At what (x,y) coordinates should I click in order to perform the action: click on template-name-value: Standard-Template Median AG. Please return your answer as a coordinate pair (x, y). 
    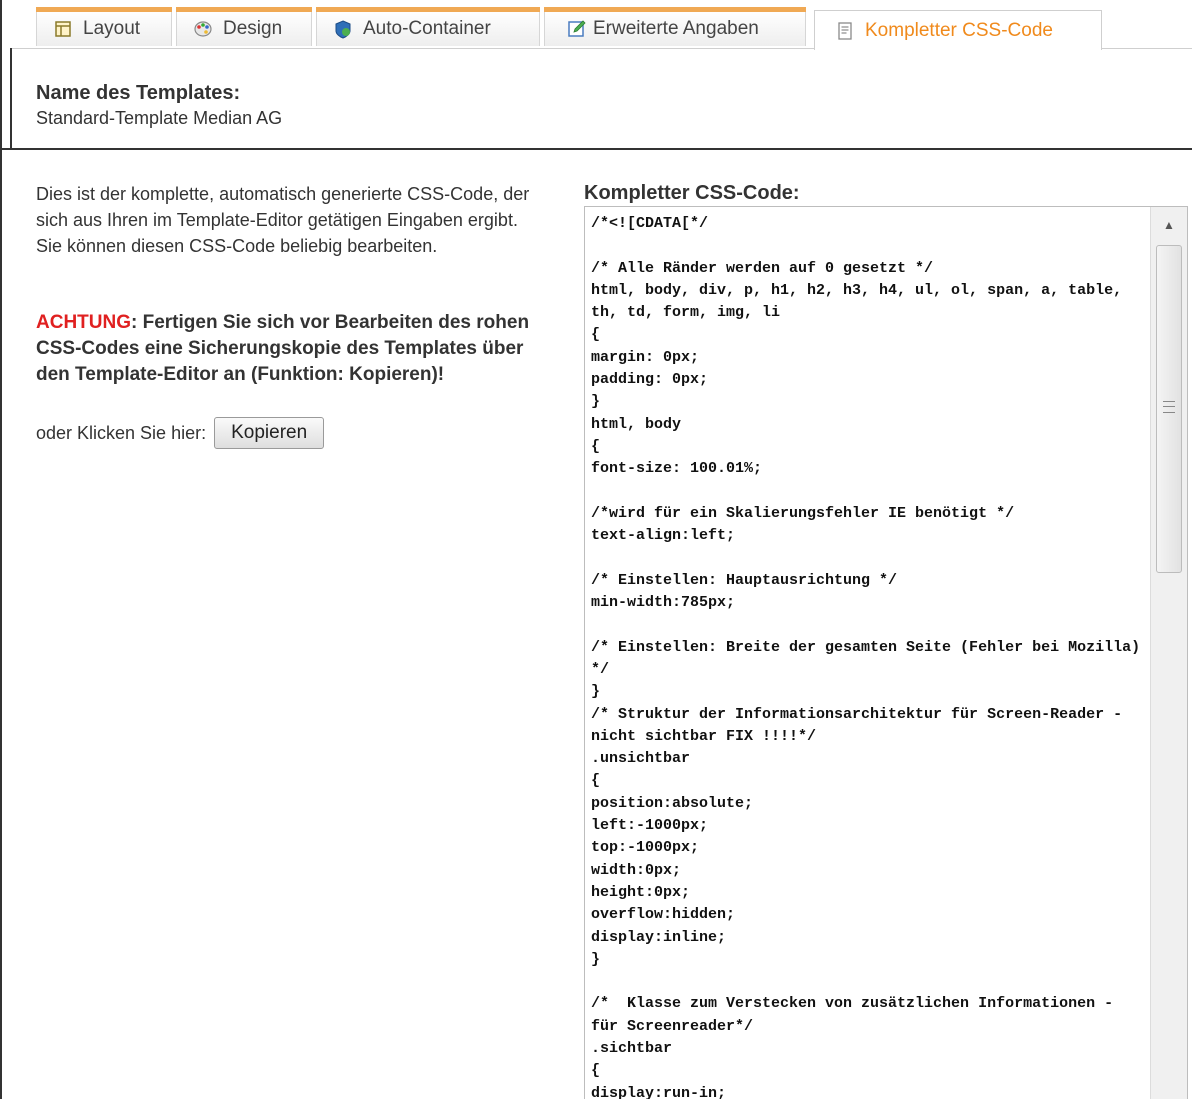
    Looking at the image, I should click on (159, 118).